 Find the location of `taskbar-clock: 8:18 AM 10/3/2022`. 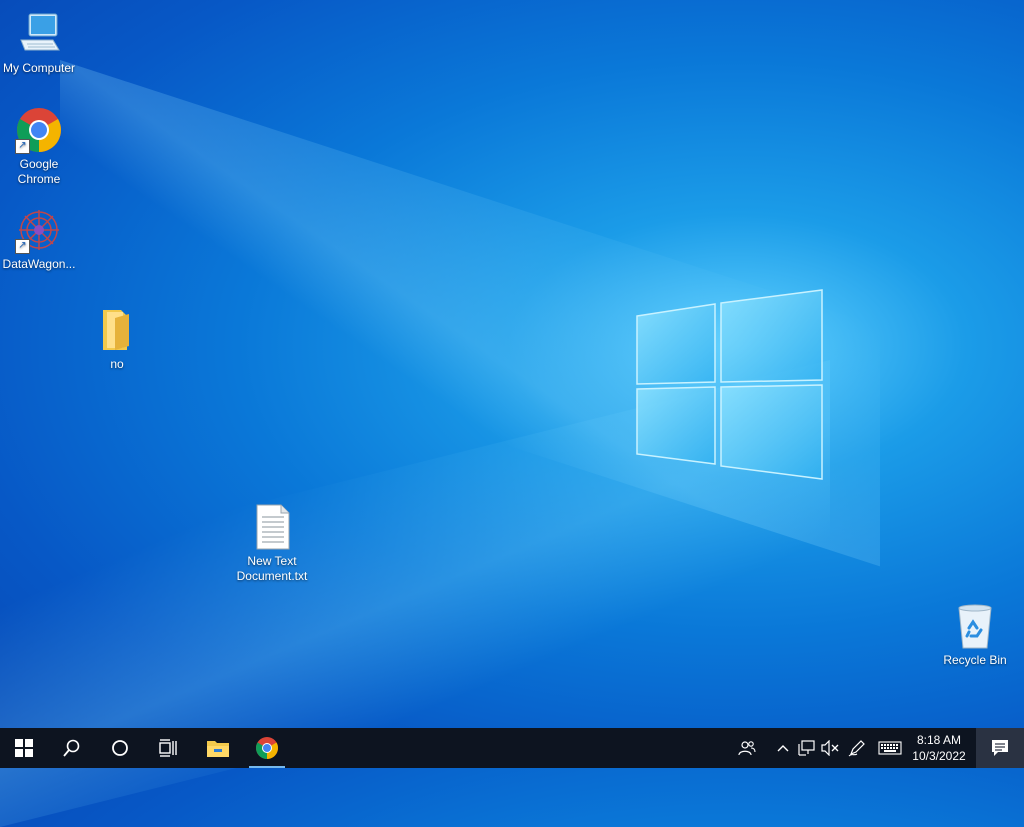

taskbar-clock: 8:18 AM 10/3/2022 is located at coordinates (939, 748).